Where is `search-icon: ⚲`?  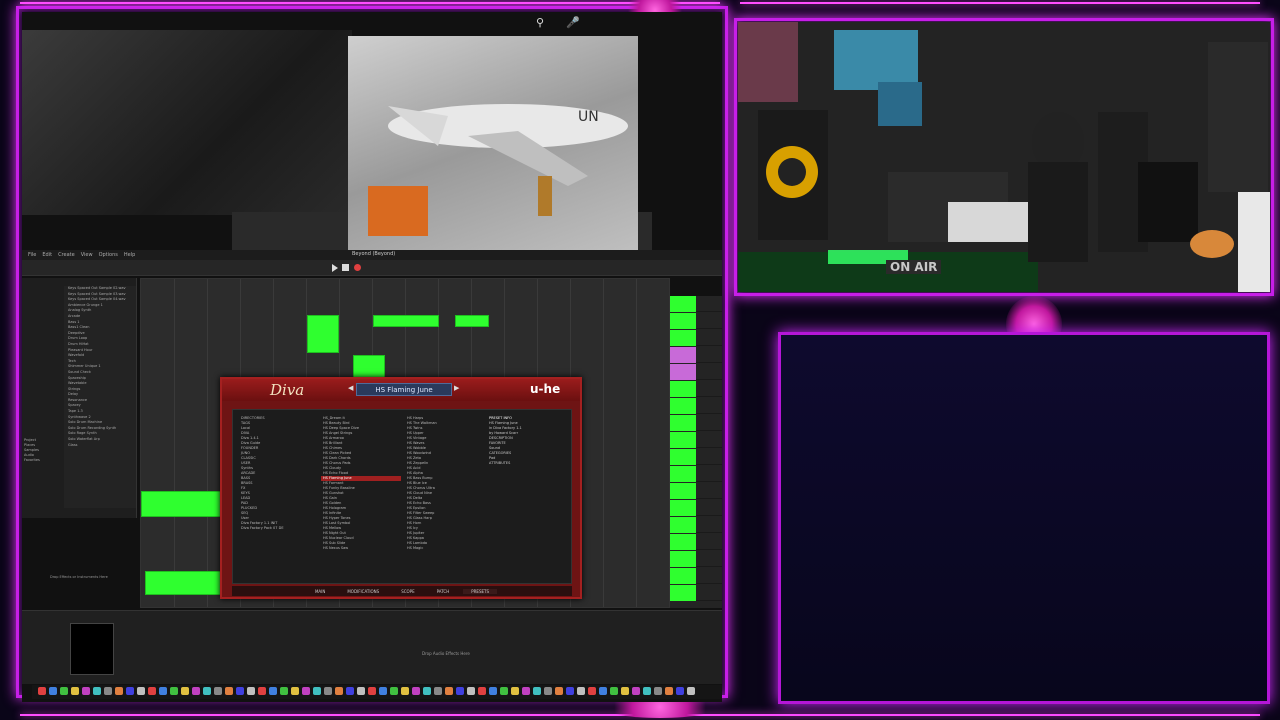
search-icon: ⚲ is located at coordinates (540, 22).